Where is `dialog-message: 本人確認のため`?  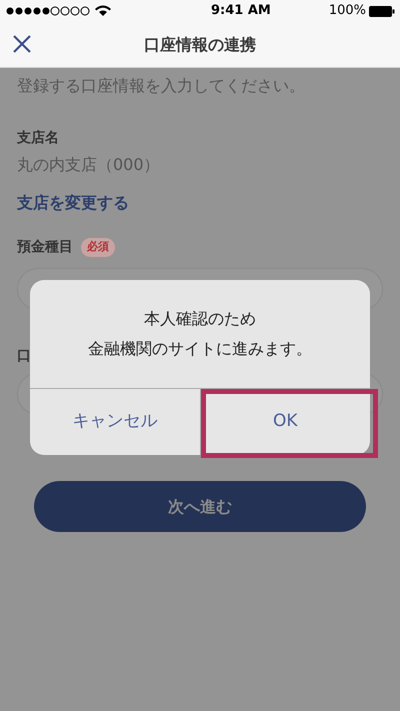
dialog-message: 本人確認のため is located at coordinates (200, 319).